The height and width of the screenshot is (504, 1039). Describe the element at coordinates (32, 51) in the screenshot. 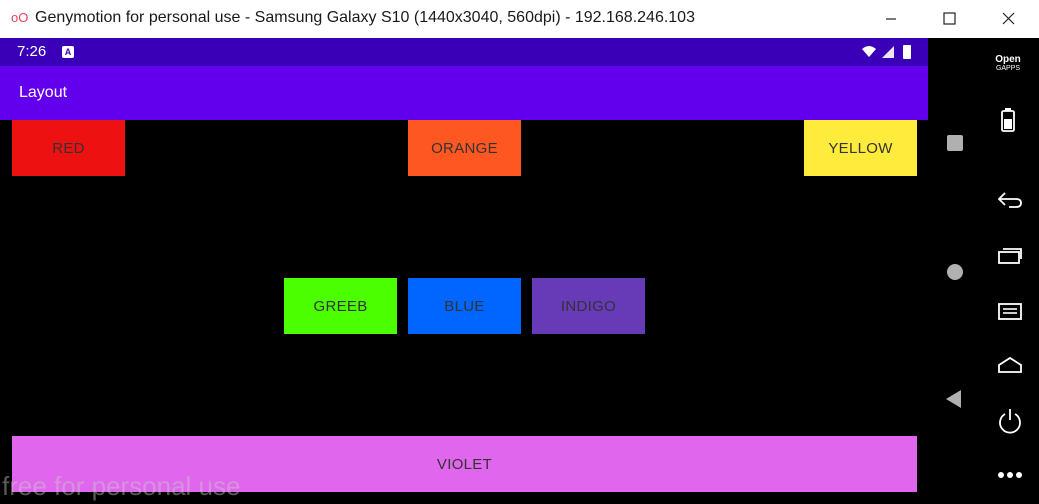

I see `status-time: 7:26` at that location.